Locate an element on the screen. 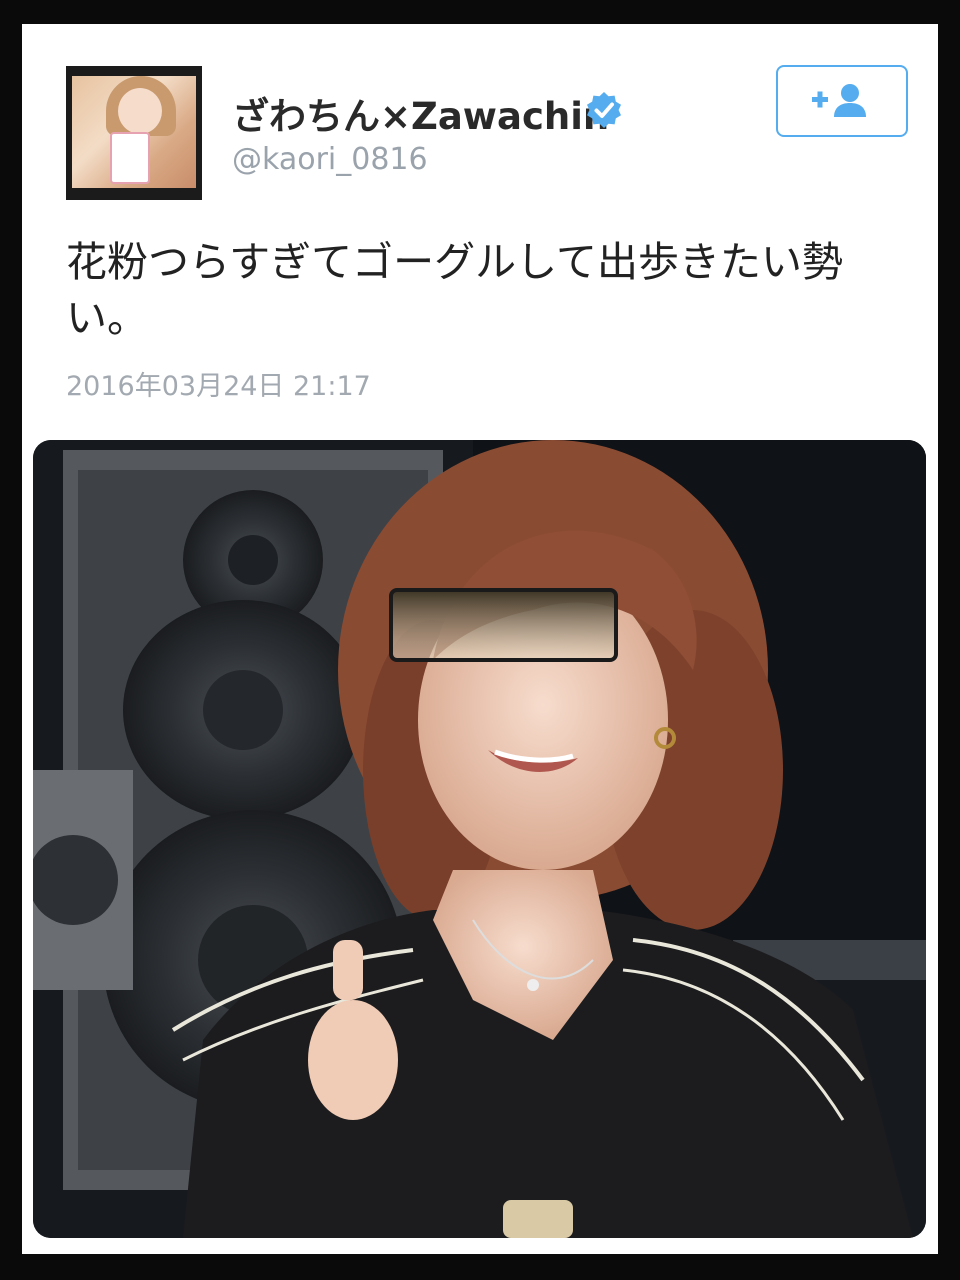  follow-button is located at coordinates (842, 101).